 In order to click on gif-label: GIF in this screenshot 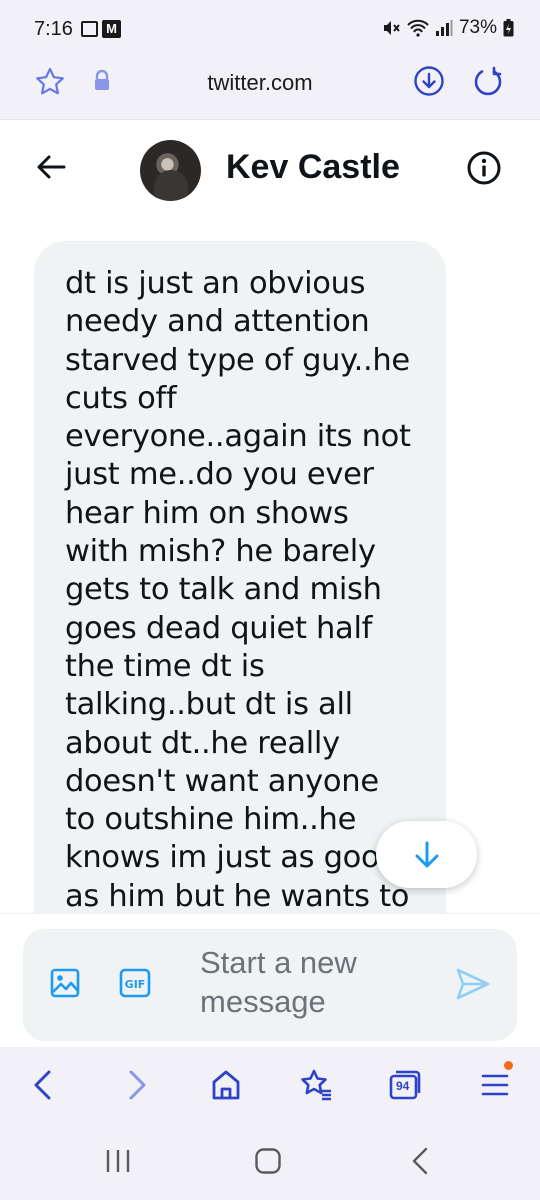, I will do `click(135, 984)`.